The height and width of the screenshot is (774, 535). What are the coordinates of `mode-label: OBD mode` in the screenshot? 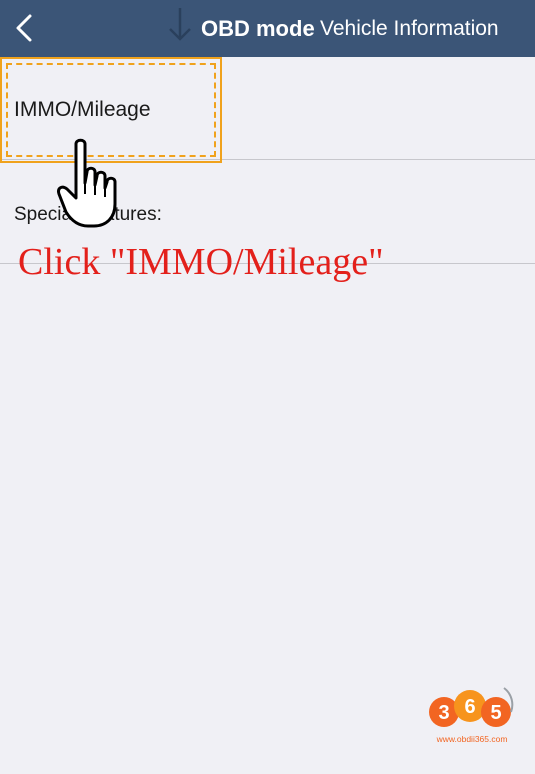 It's located at (258, 28).